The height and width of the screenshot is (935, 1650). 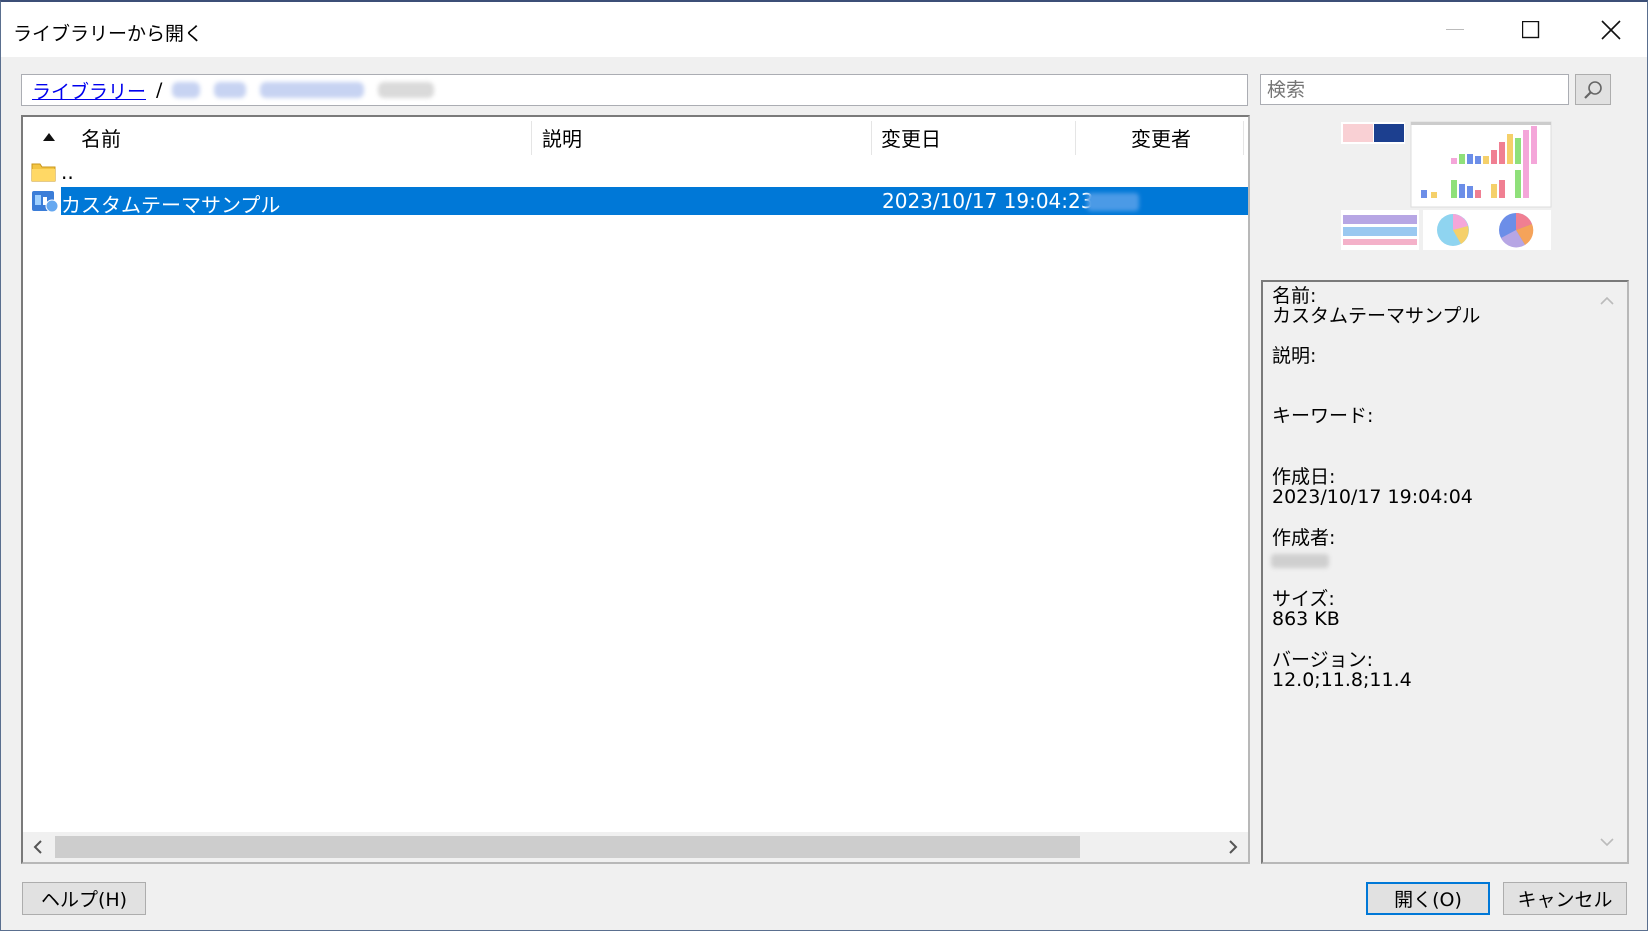 What do you see at coordinates (635, 172) in the screenshot?
I see `list-row-parent-folder: ..` at bounding box center [635, 172].